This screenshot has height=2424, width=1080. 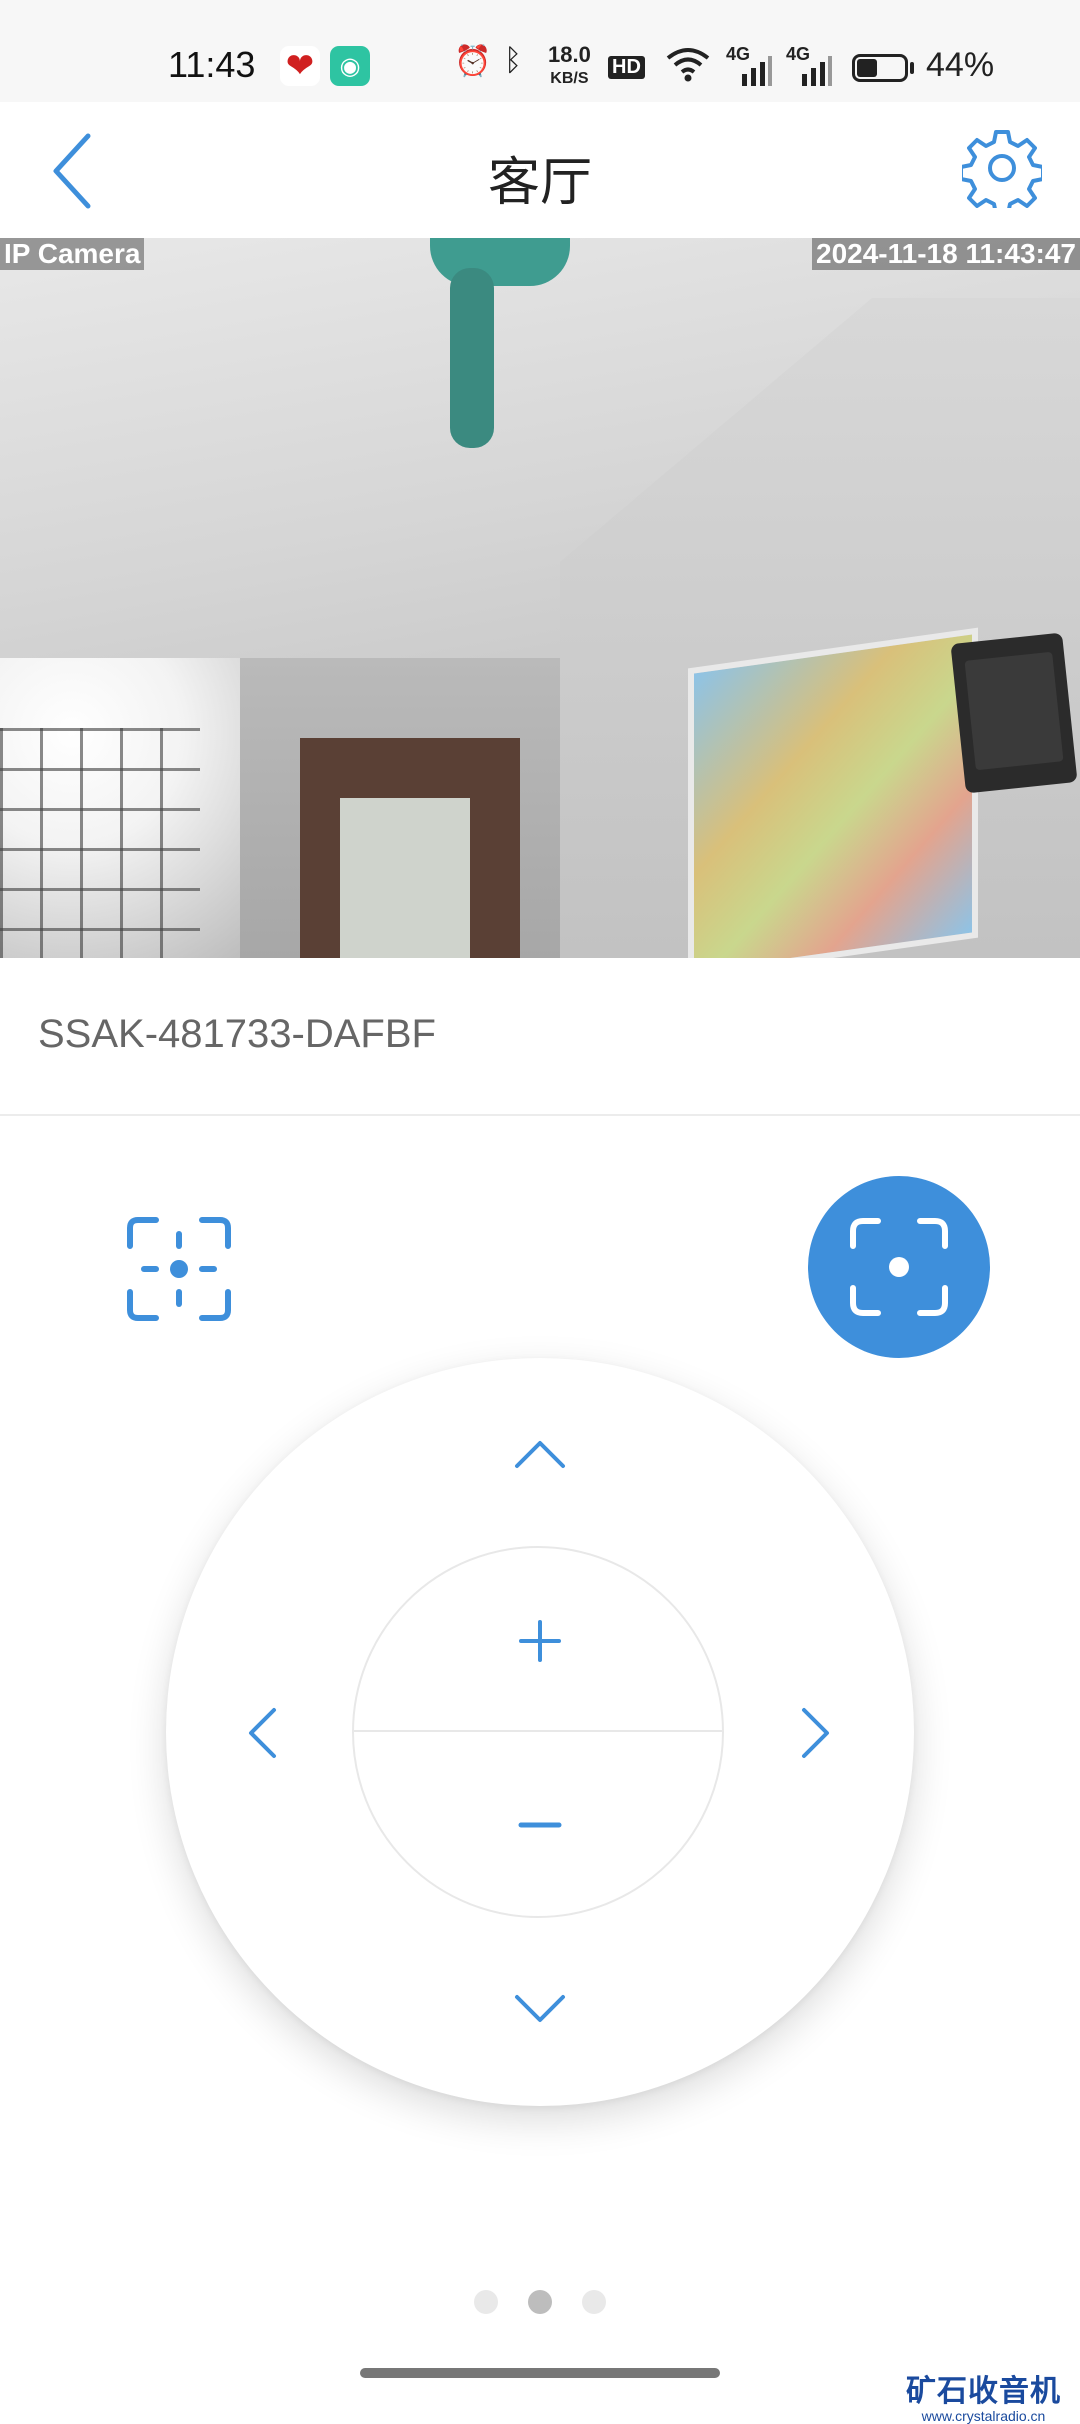 What do you see at coordinates (540, 1115) in the screenshot?
I see `section-divider` at bounding box center [540, 1115].